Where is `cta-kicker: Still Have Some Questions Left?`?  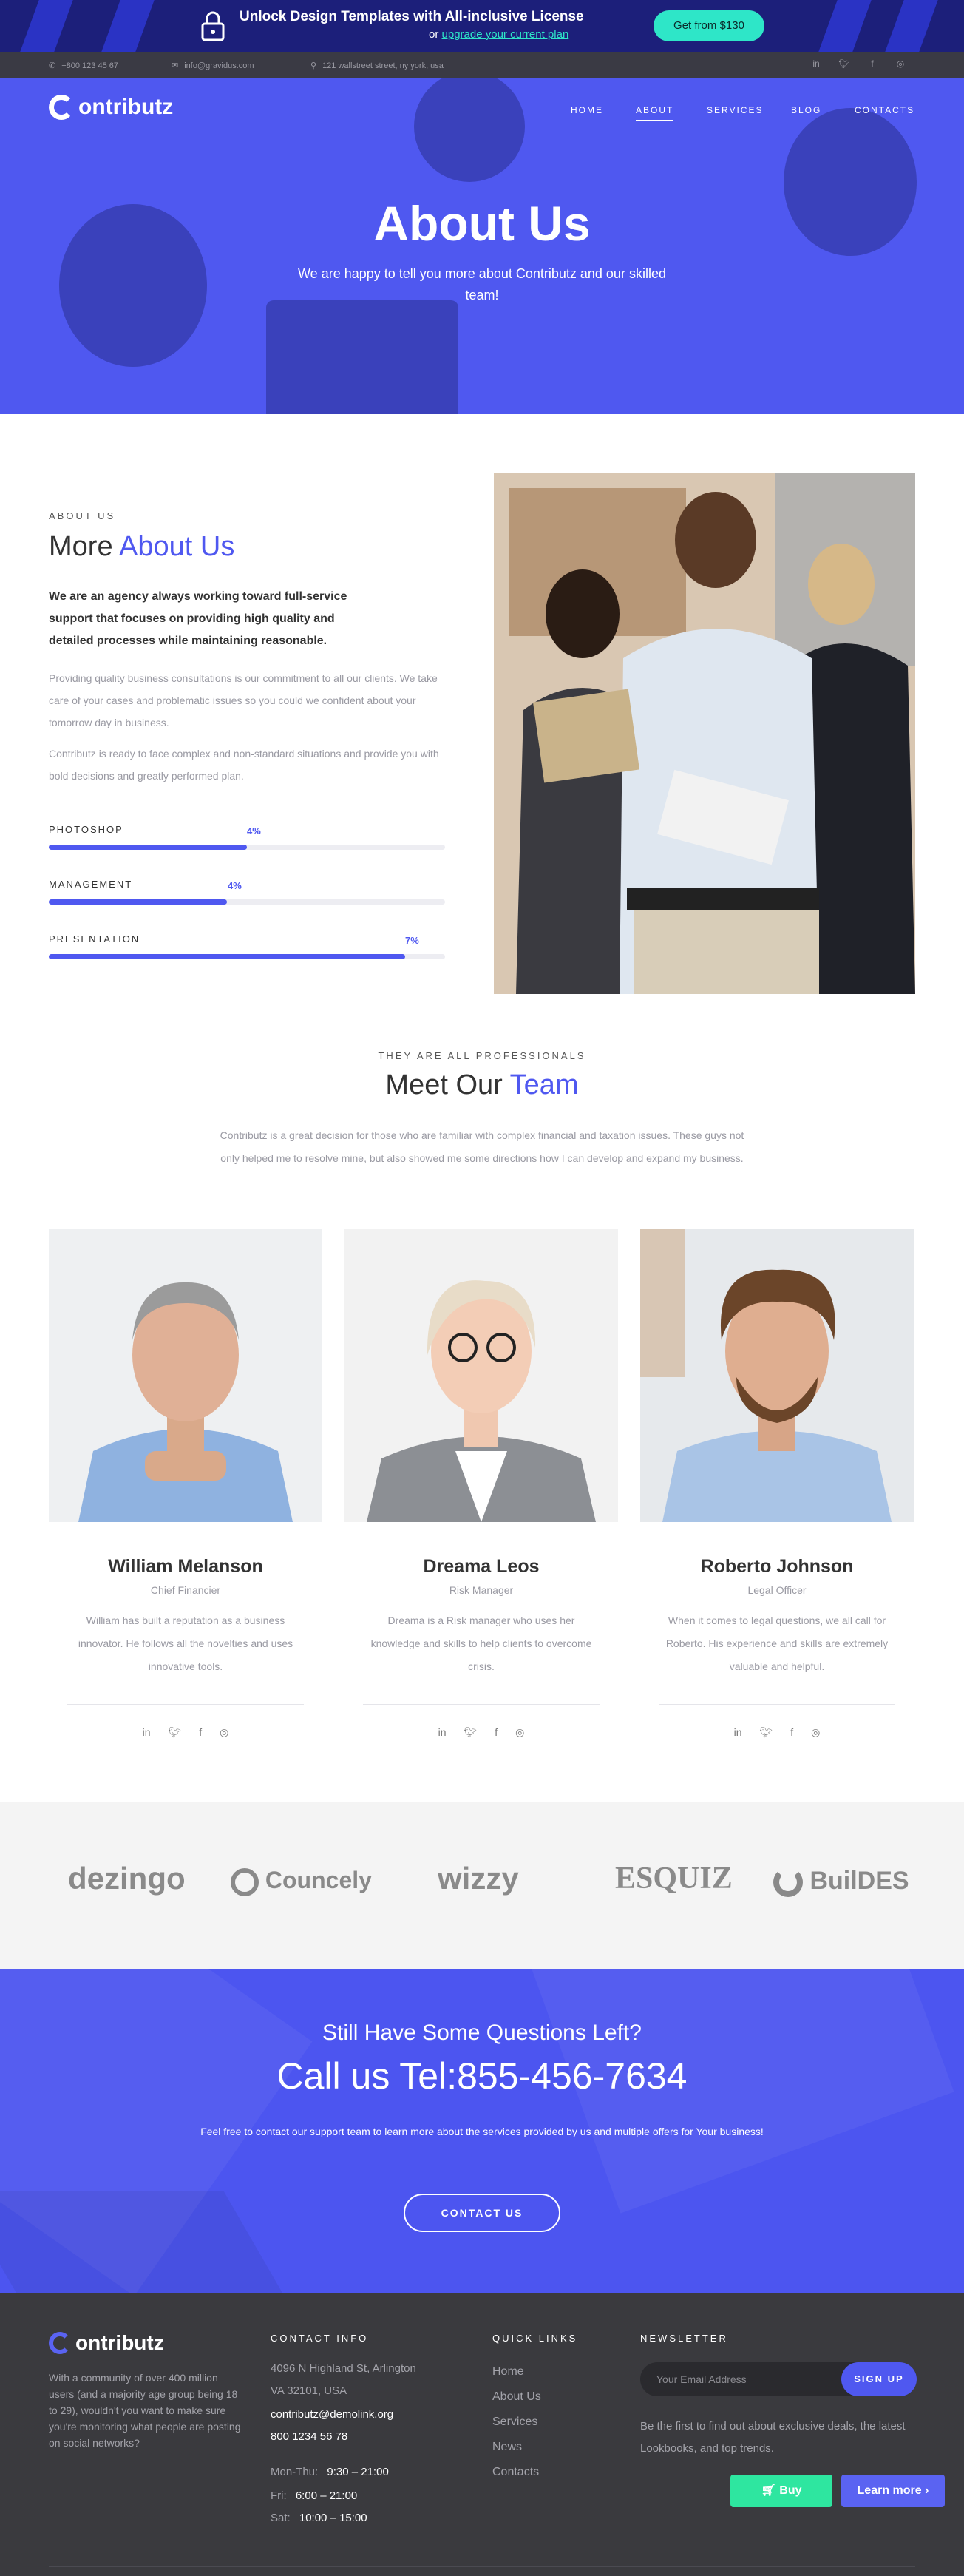 cta-kicker: Still Have Some Questions Left? is located at coordinates (482, 2033).